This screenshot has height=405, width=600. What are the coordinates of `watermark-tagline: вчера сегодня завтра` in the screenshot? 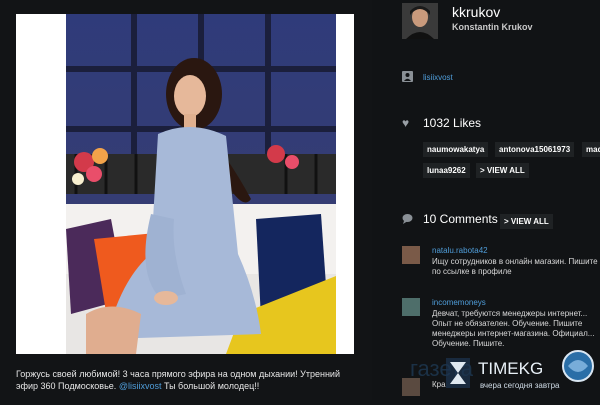 It's located at (520, 385).